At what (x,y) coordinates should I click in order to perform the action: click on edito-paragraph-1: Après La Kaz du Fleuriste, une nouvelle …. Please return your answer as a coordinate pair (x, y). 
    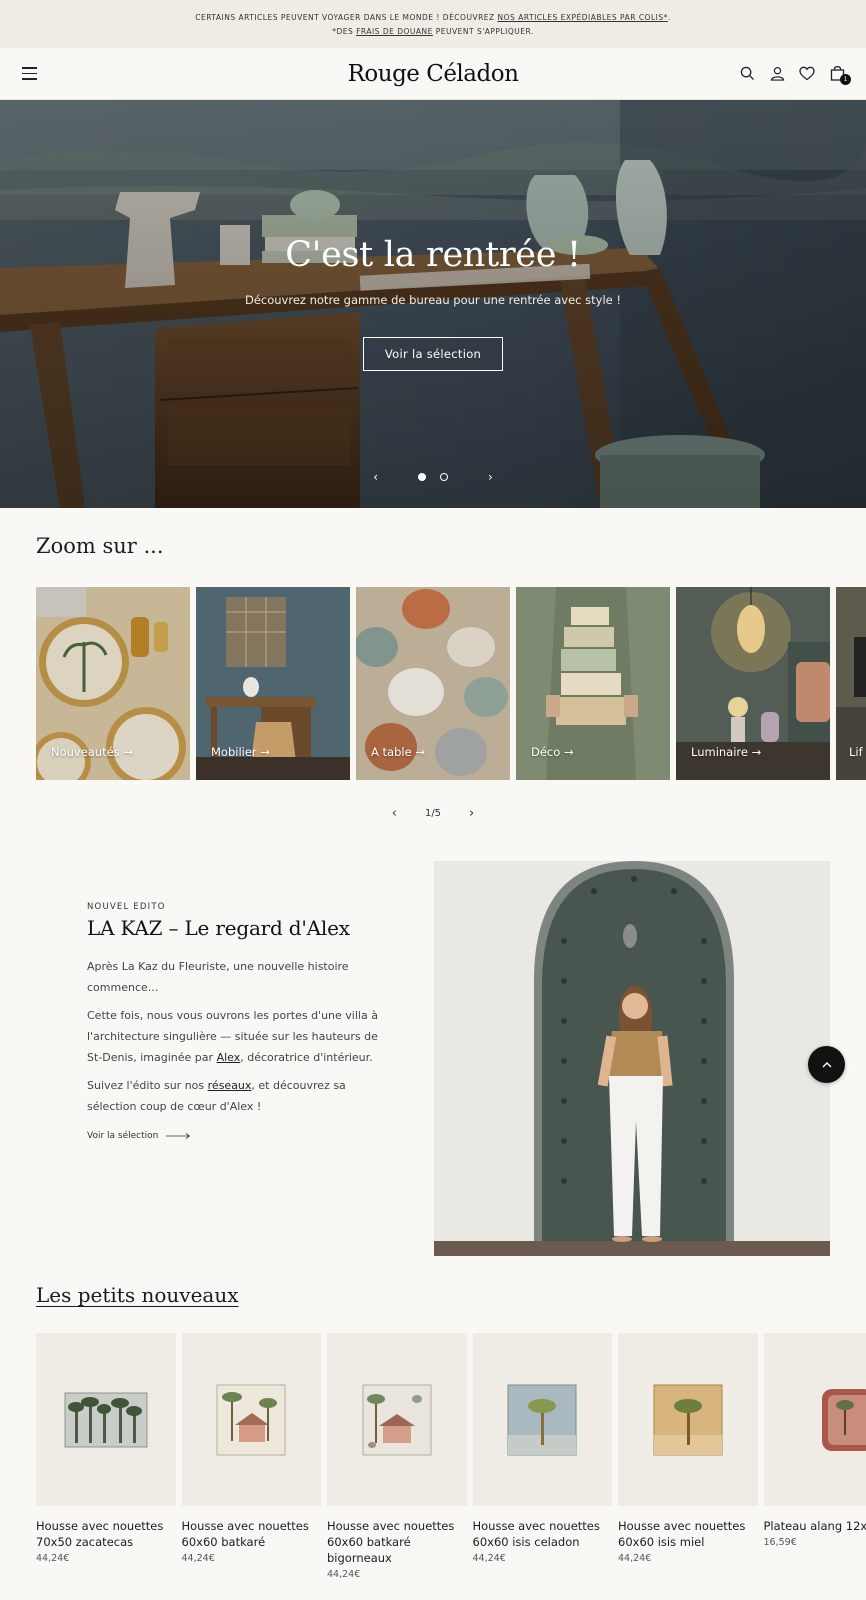
    Looking at the image, I should click on (218, 977).